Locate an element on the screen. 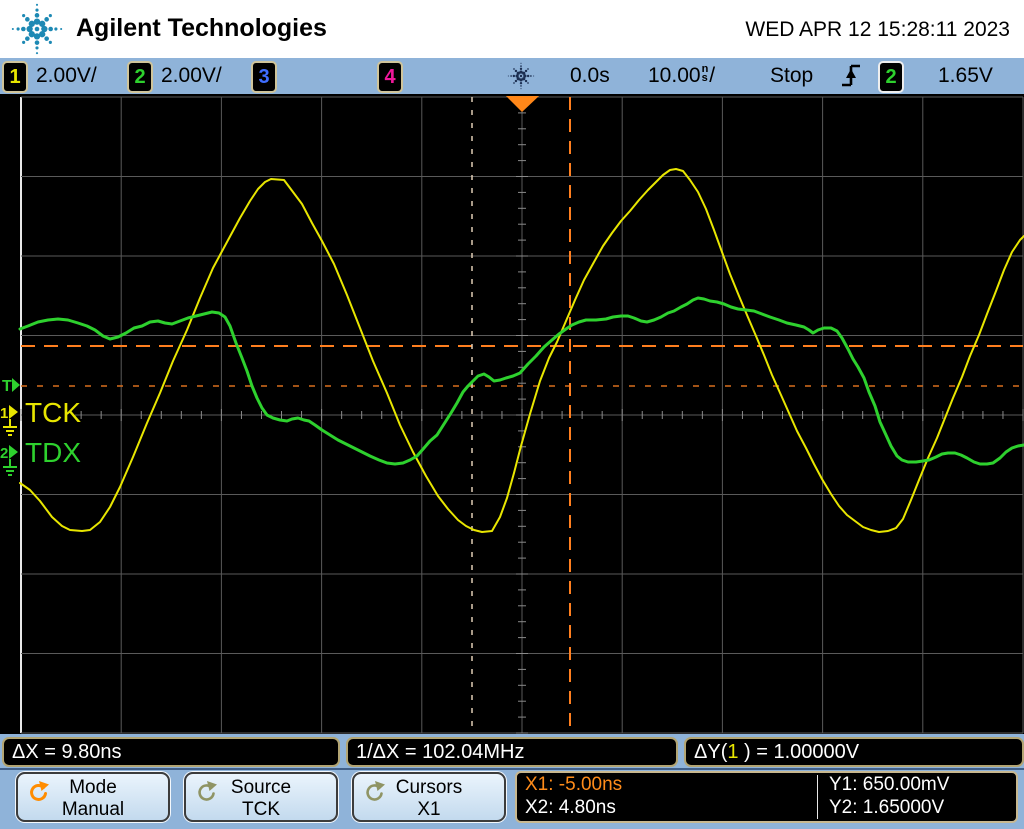 The width and height of the screenshot is (1024, 829). ch1-signal-label: TCK is located at coordinates (53, 412).